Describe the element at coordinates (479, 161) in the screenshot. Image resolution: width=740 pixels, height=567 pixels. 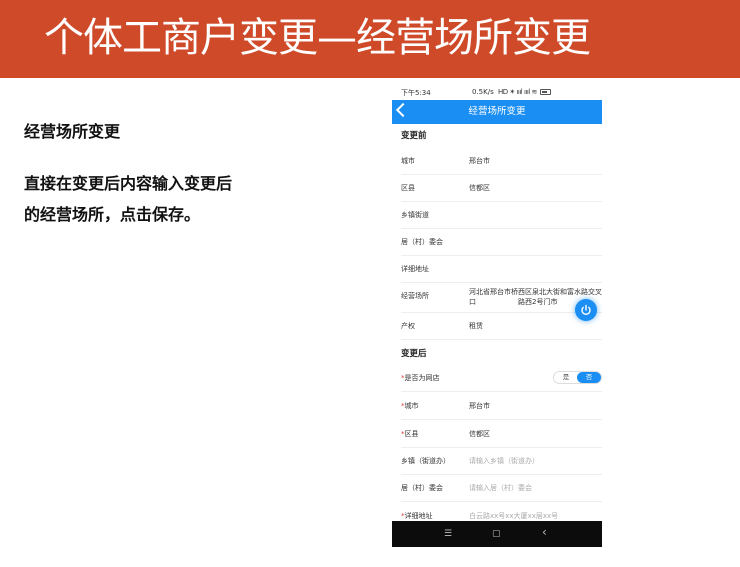
I see `row-value: 邢台市` at that location.